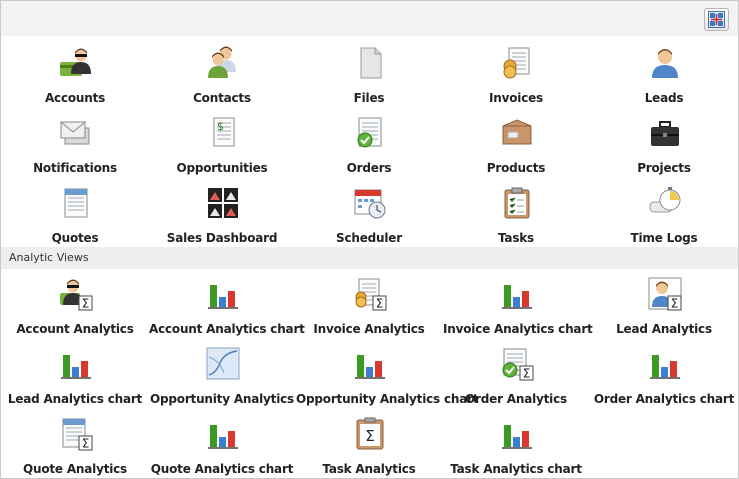 This screenshot has height=479, width=739. I want to click on nav-item-opportunity-analytics: Opportunity Analytics, so click(222, 374).